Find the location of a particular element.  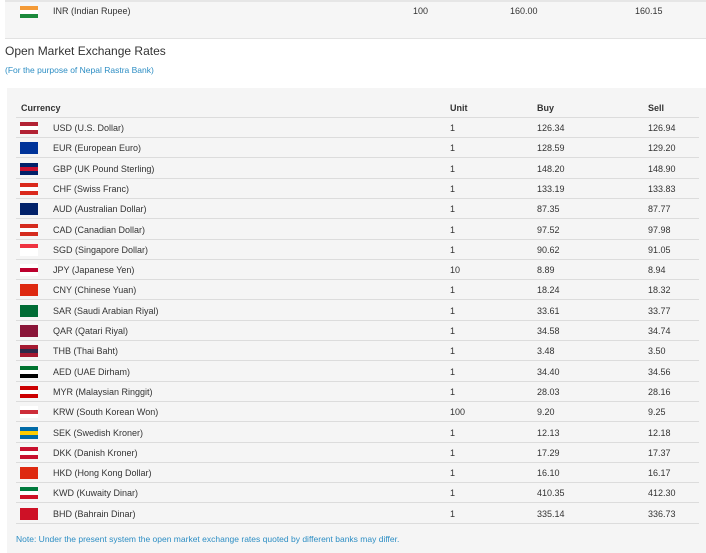

sell-rate: 18.32 is located at coordinates (659, 290).